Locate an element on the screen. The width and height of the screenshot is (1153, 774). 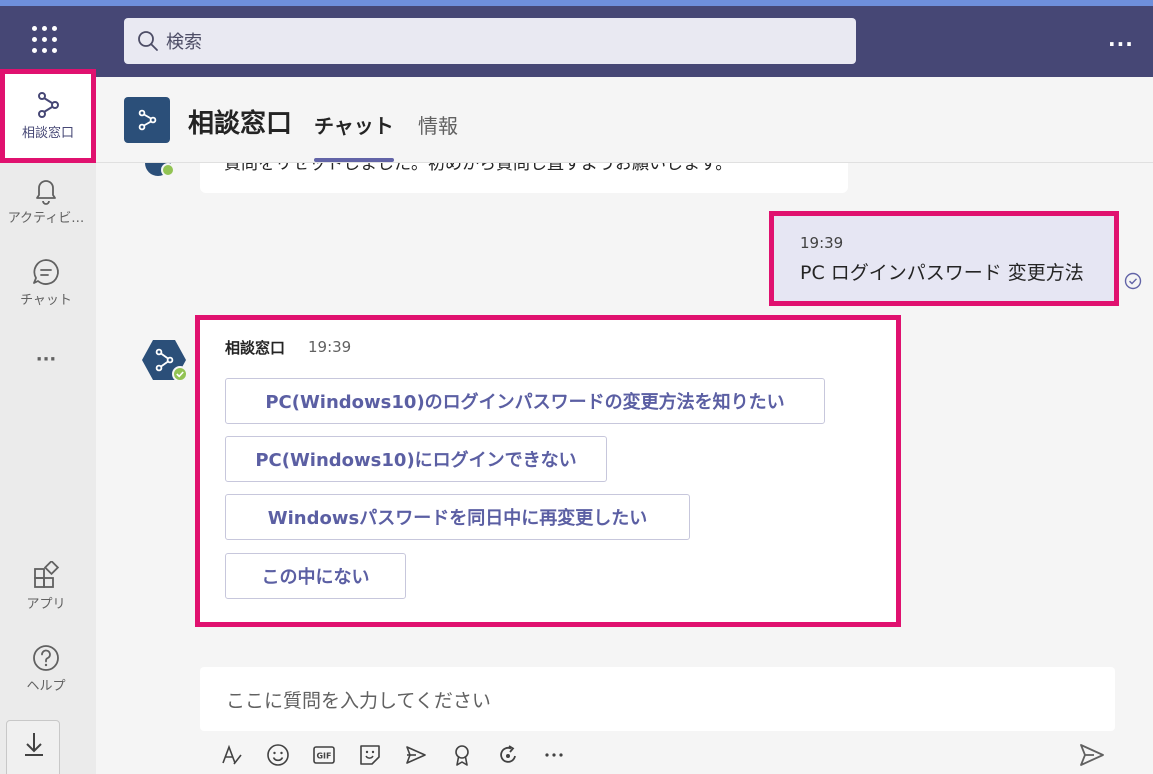
chat-header: 相談窓口 チャット 情報 is located at coordinates (624, 120).